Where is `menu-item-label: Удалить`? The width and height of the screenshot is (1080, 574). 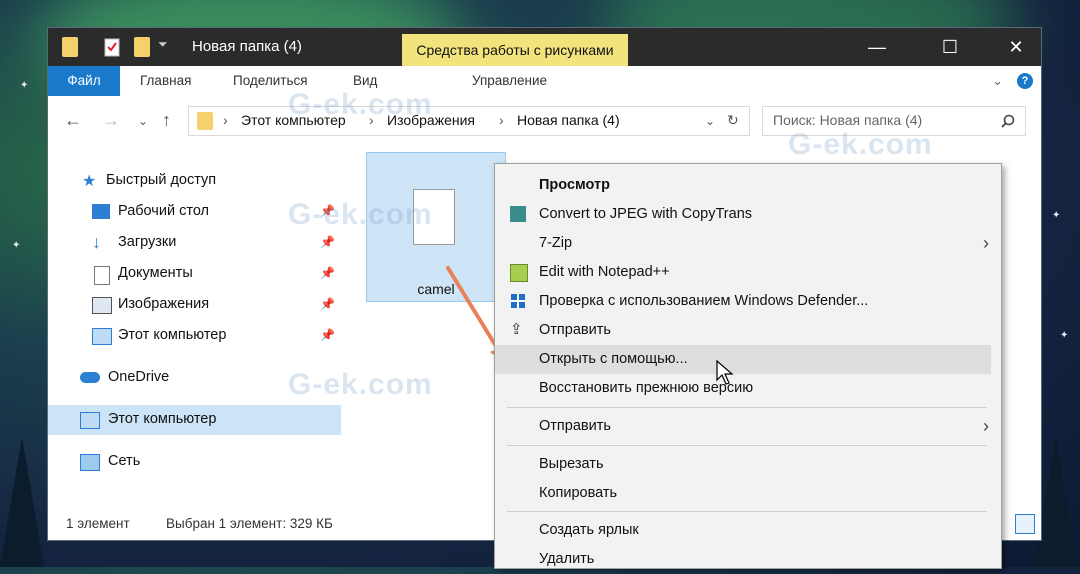 menu-item-label: Удалить is located at coordinates (567, 559).